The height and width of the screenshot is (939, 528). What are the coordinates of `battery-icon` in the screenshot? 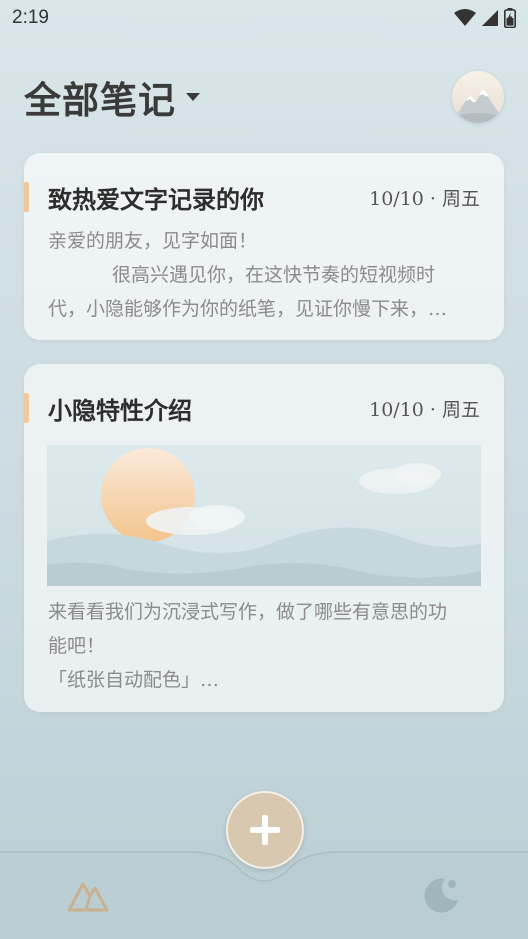 It's located at (510, 18).